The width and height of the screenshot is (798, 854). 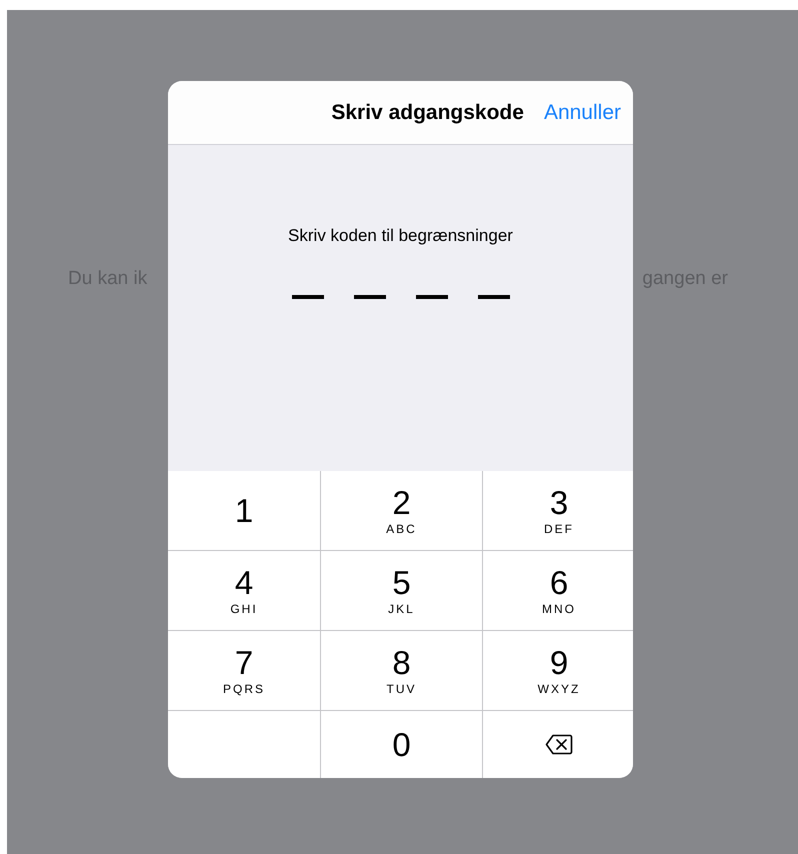 I want to click on dialog-title: Skriv adgangskode, so click(x=427, y=112).